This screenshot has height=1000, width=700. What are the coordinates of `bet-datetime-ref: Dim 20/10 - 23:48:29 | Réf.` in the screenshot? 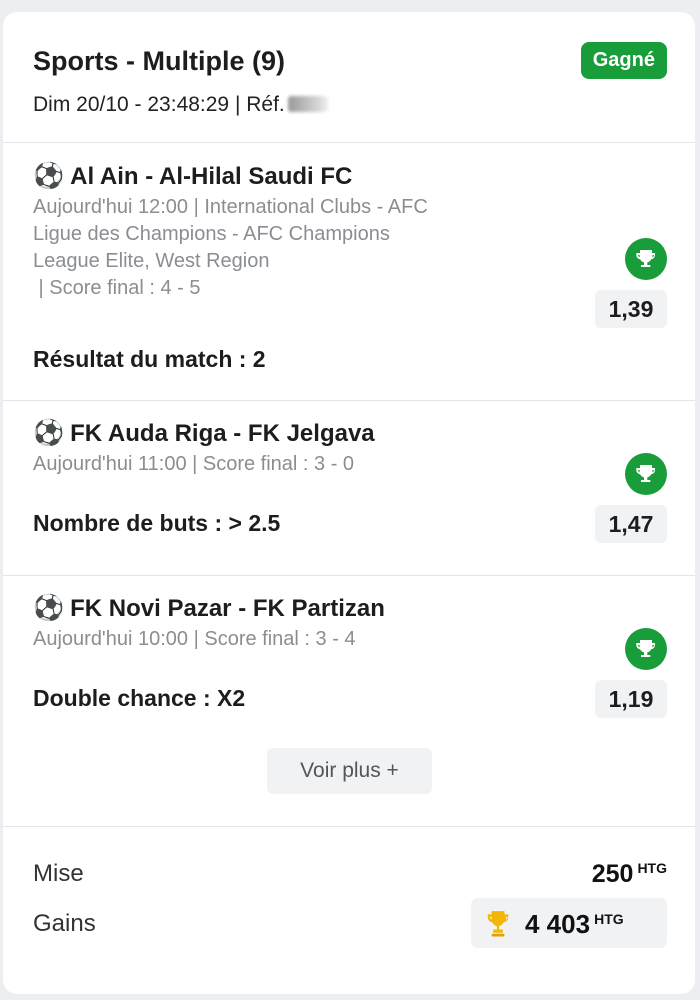 It's located at (180, 105).